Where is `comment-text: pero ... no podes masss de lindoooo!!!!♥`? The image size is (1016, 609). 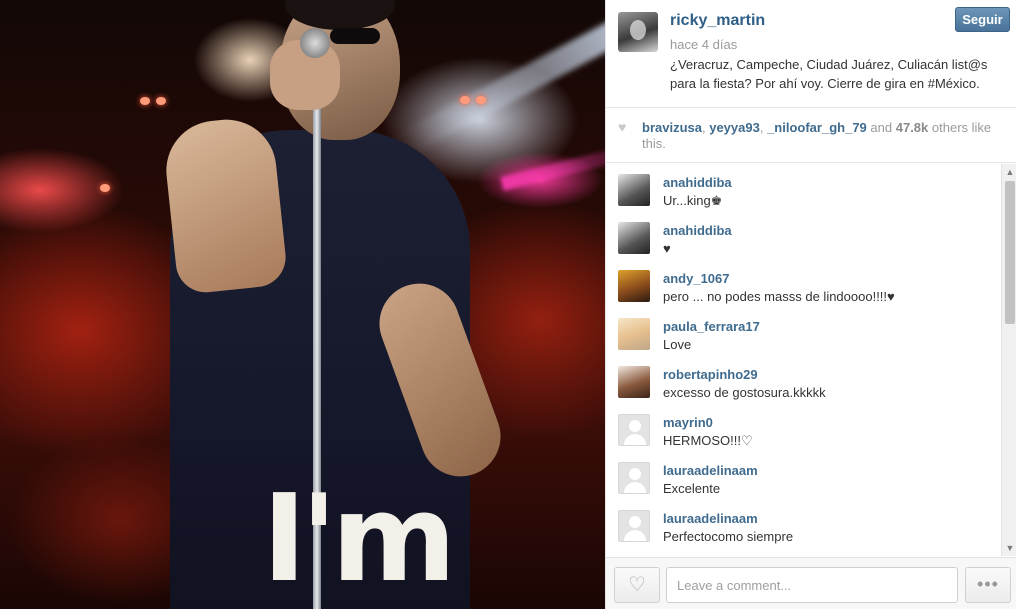 comment-text: pero ... no podes masss de lindoooo!!!!♥ is located at coordinates (779, 296).